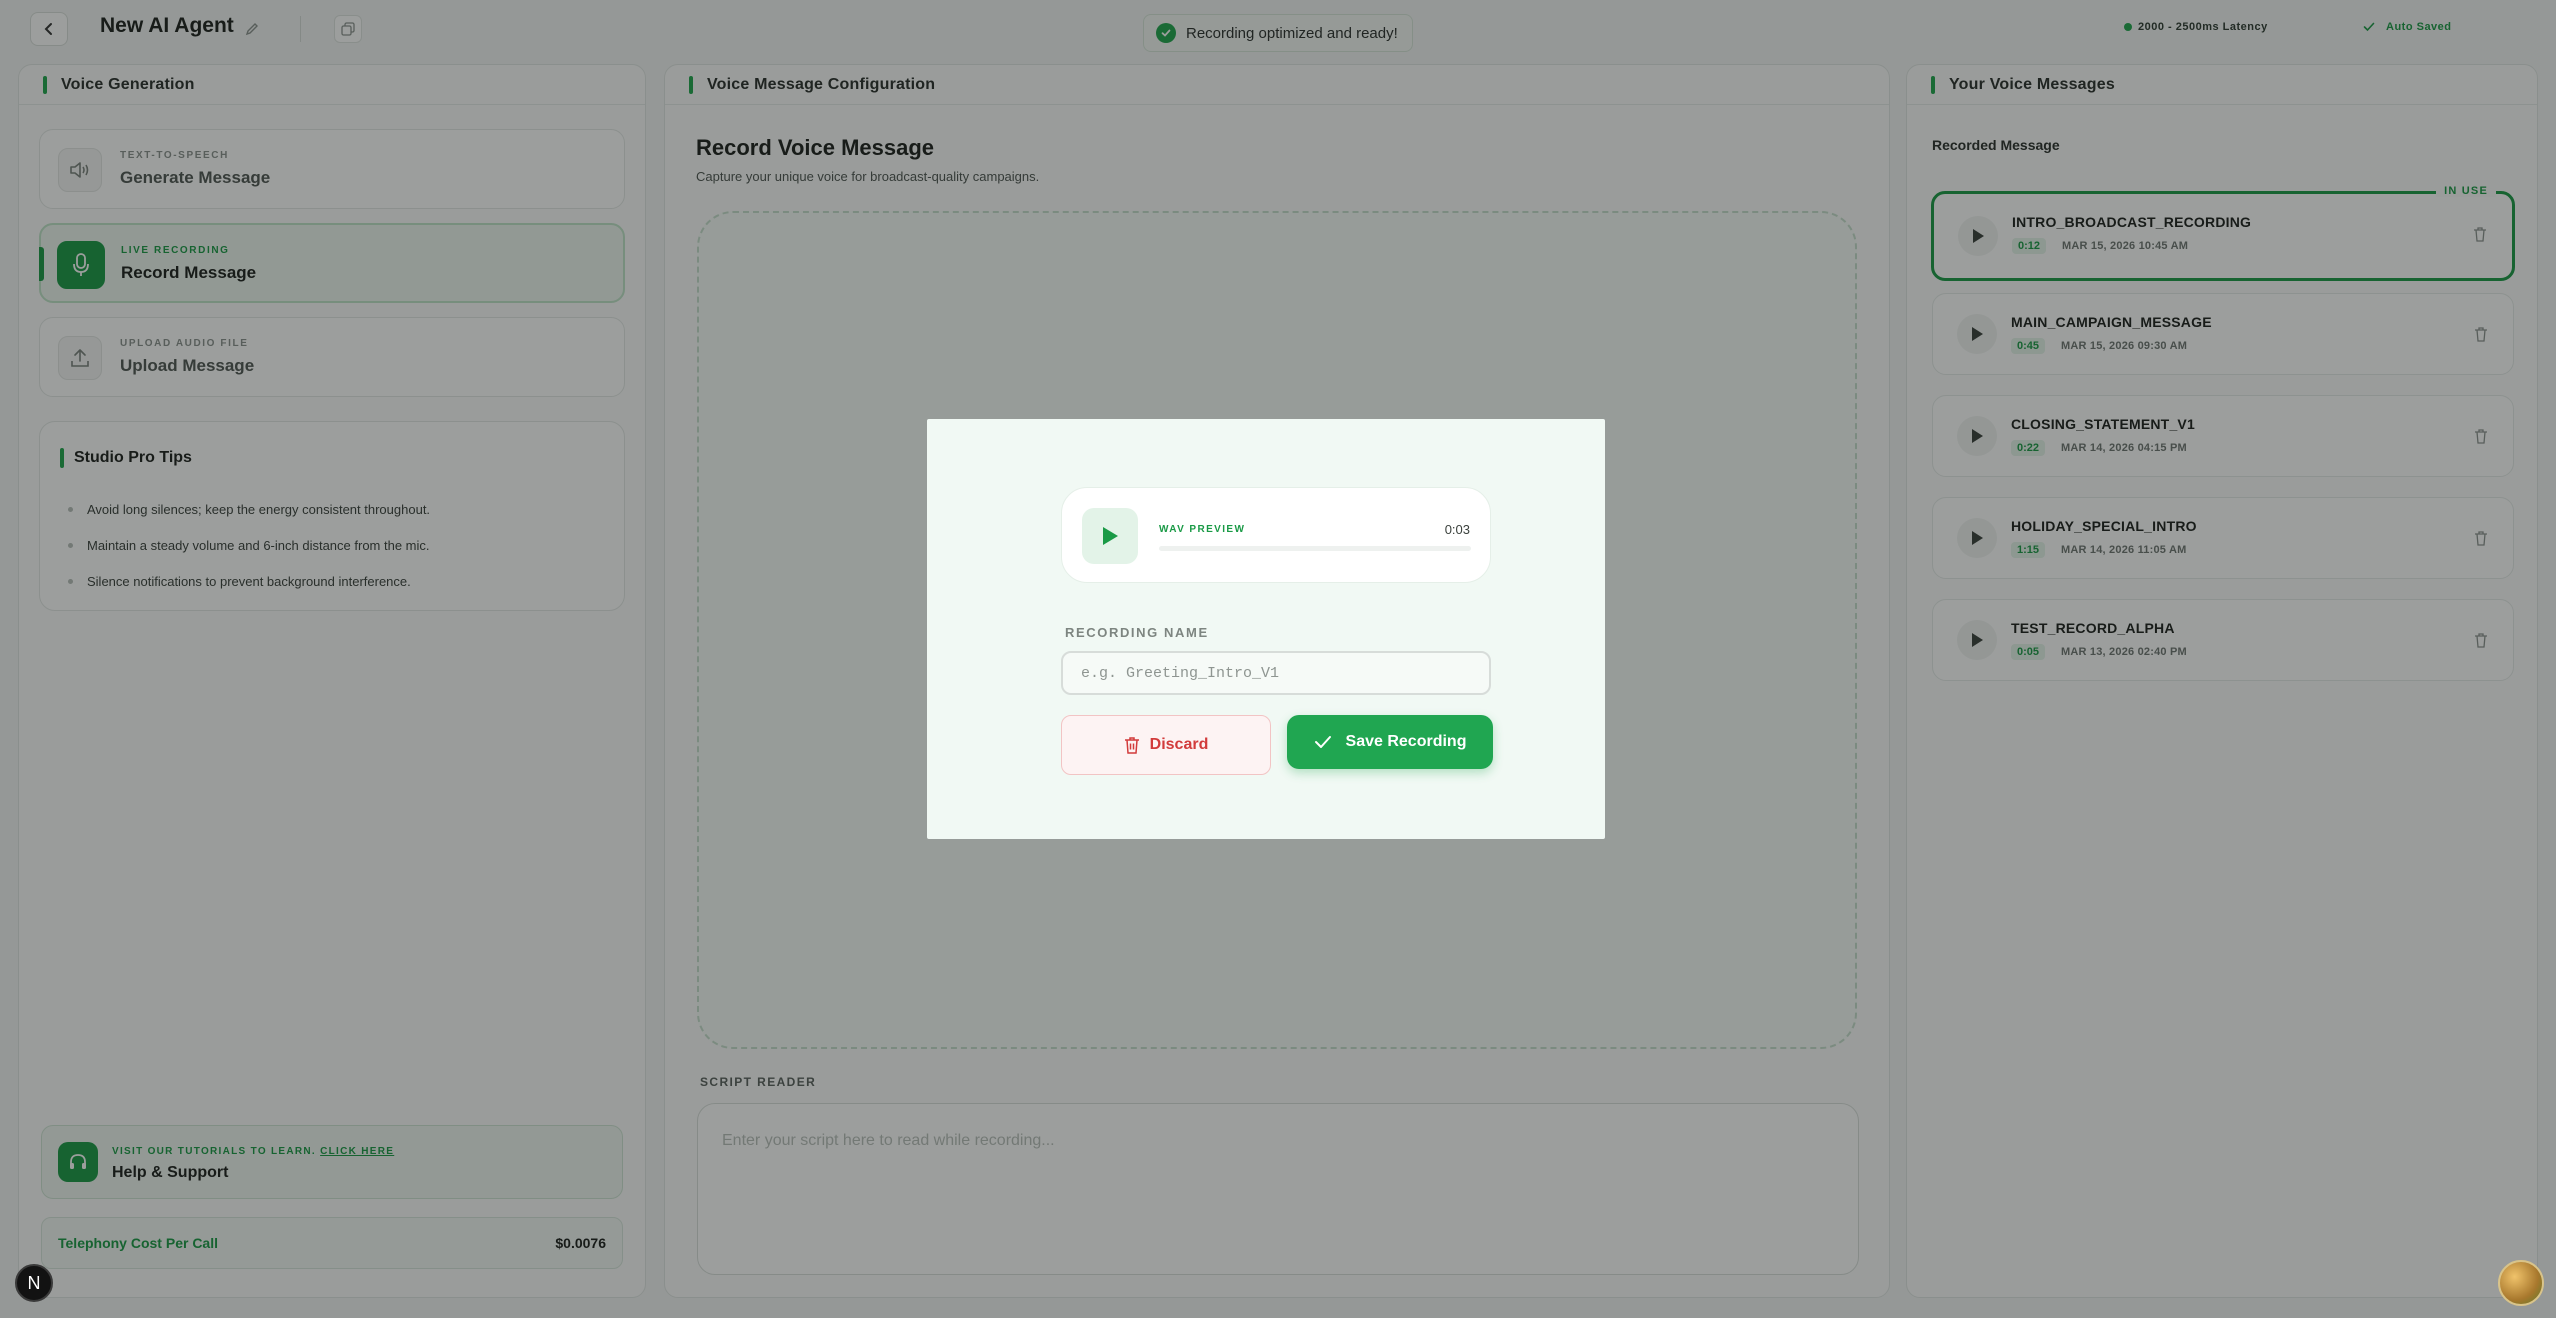  Describe the element at coordinates (34, 1283) in the screenshot. I see `dev-badge: N` at that location.